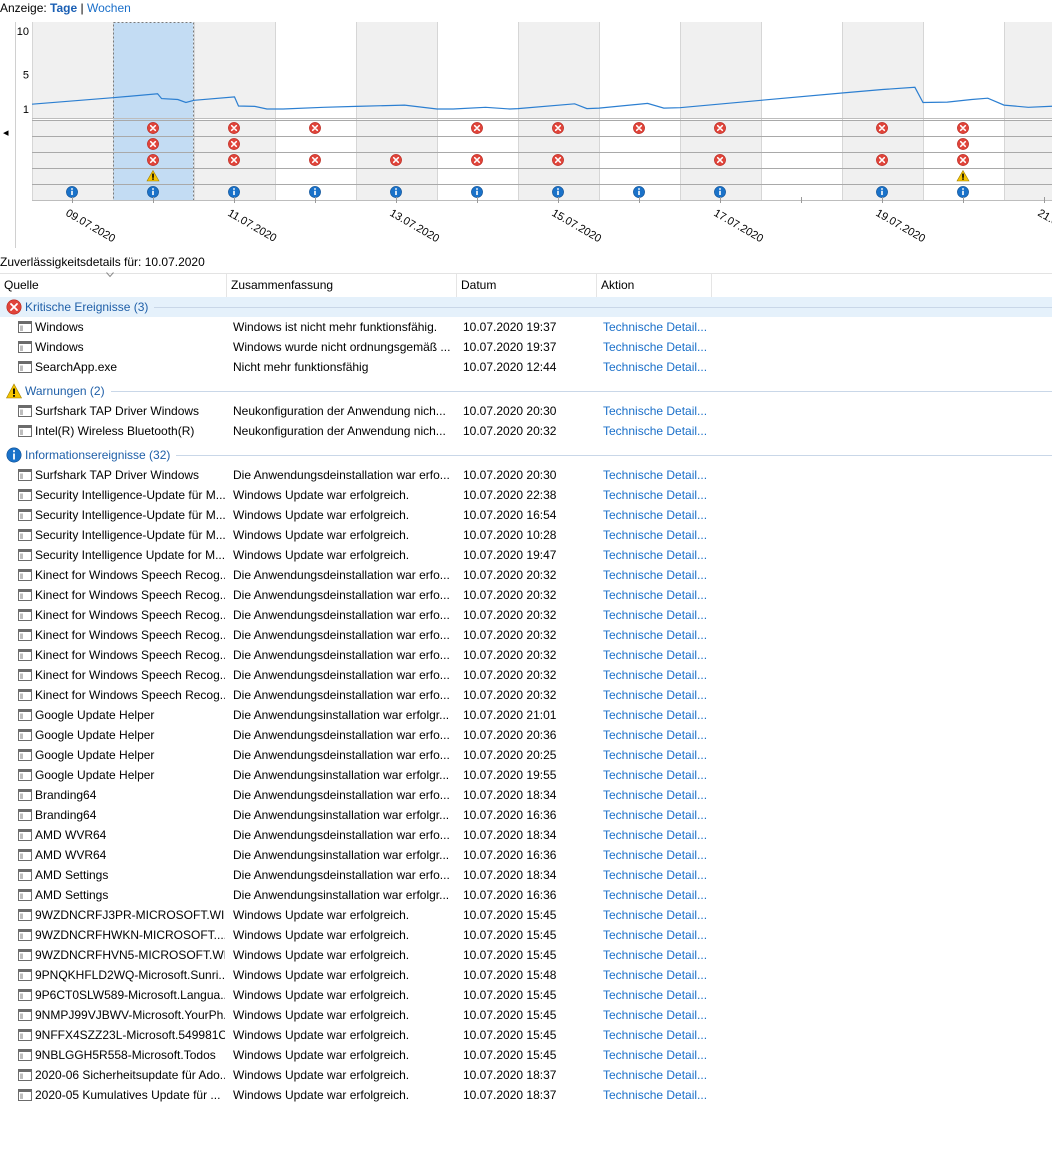  I want to click on event-source: Windows, so click(59, 347).